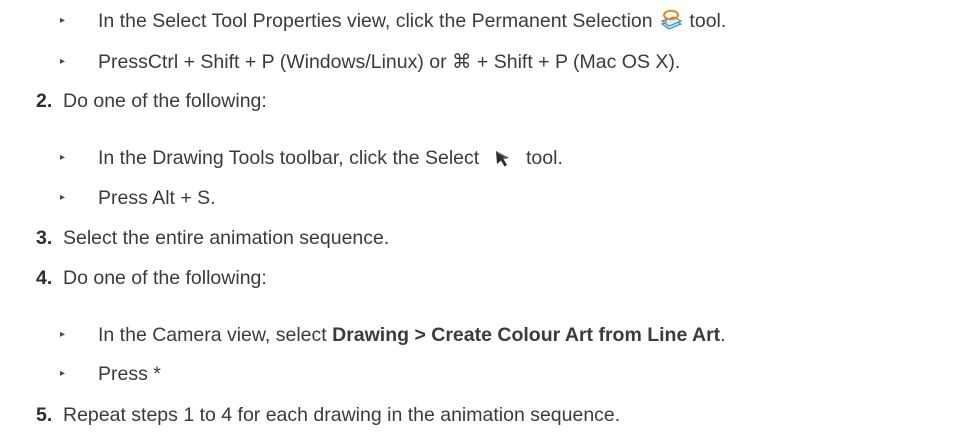  I want to click on step-number: 3., so click(44, 238).